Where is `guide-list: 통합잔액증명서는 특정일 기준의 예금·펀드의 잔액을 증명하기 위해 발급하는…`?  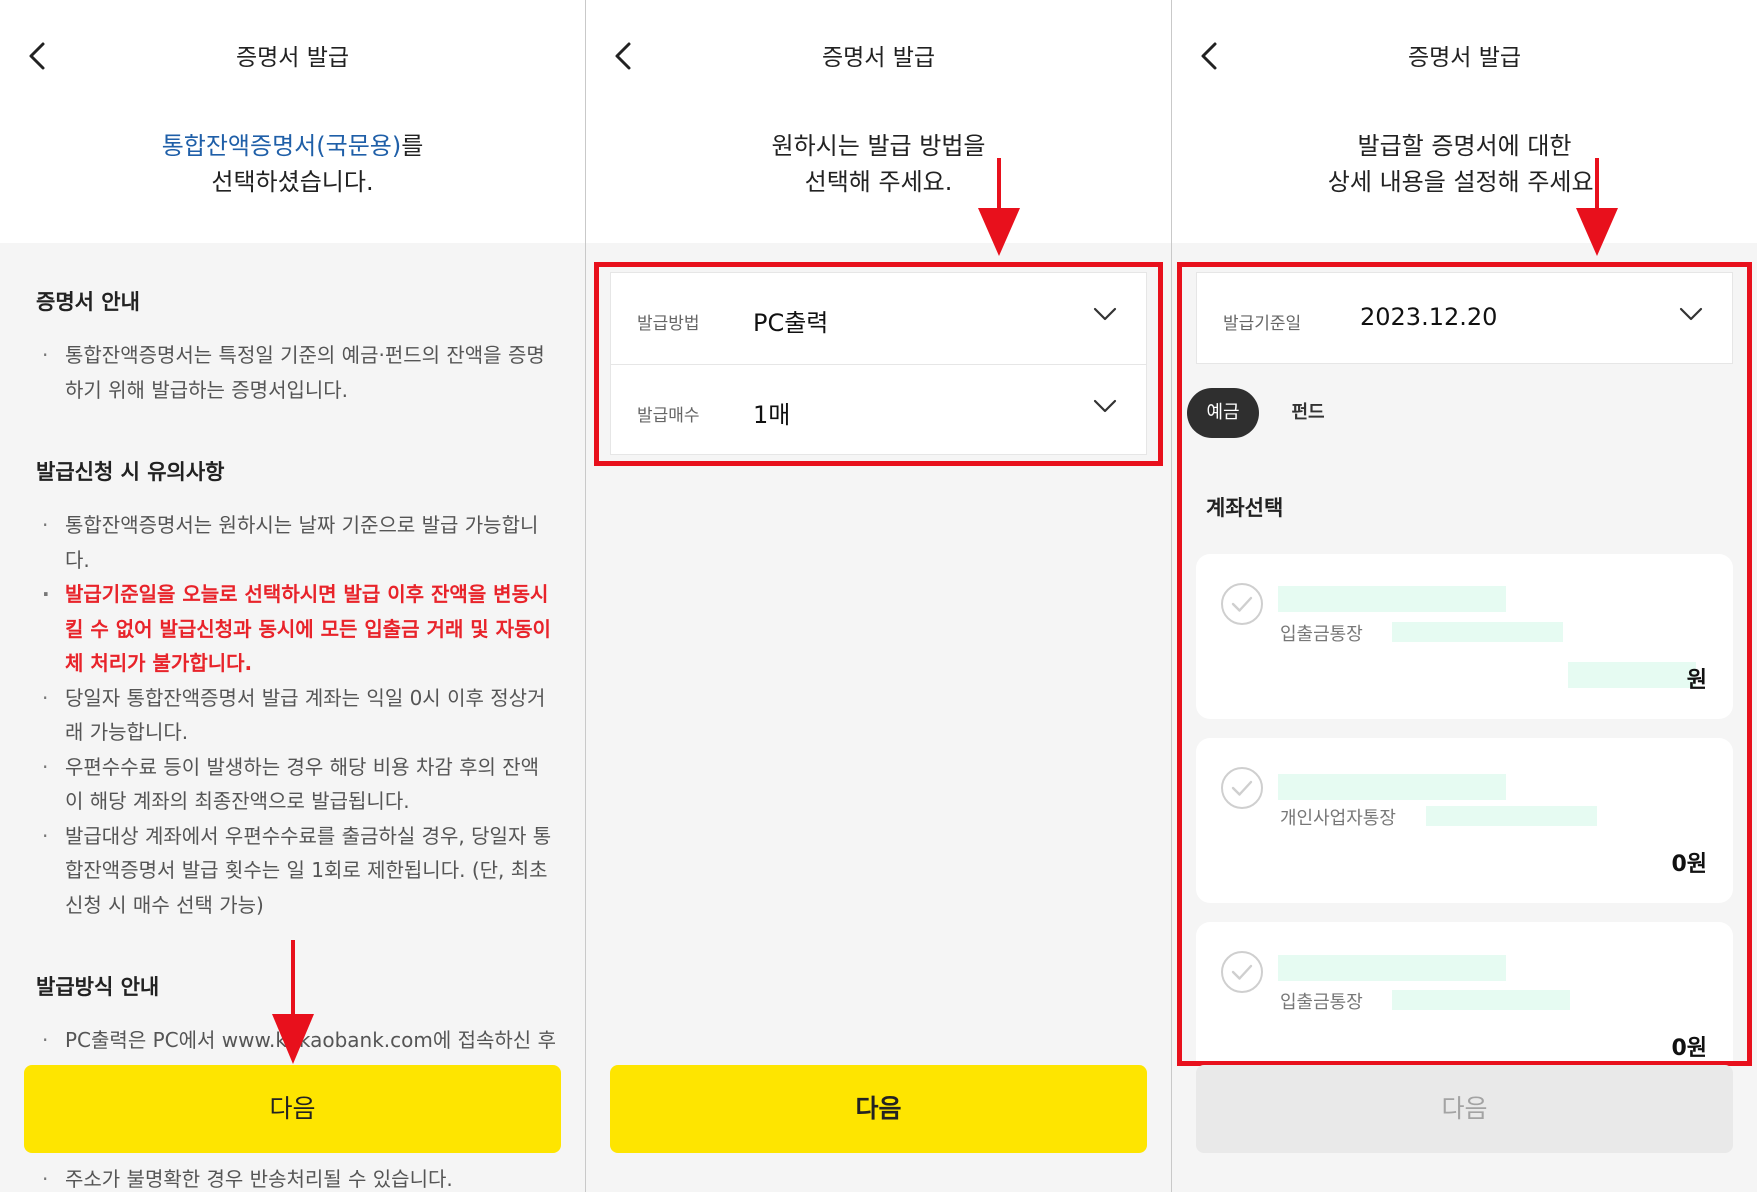
guide-list: 통합잔액증명서는 특정일 기준의 예금·펀드의 잔액을 증명하기 위해 발급하는… is located at coordinates (296, 372).